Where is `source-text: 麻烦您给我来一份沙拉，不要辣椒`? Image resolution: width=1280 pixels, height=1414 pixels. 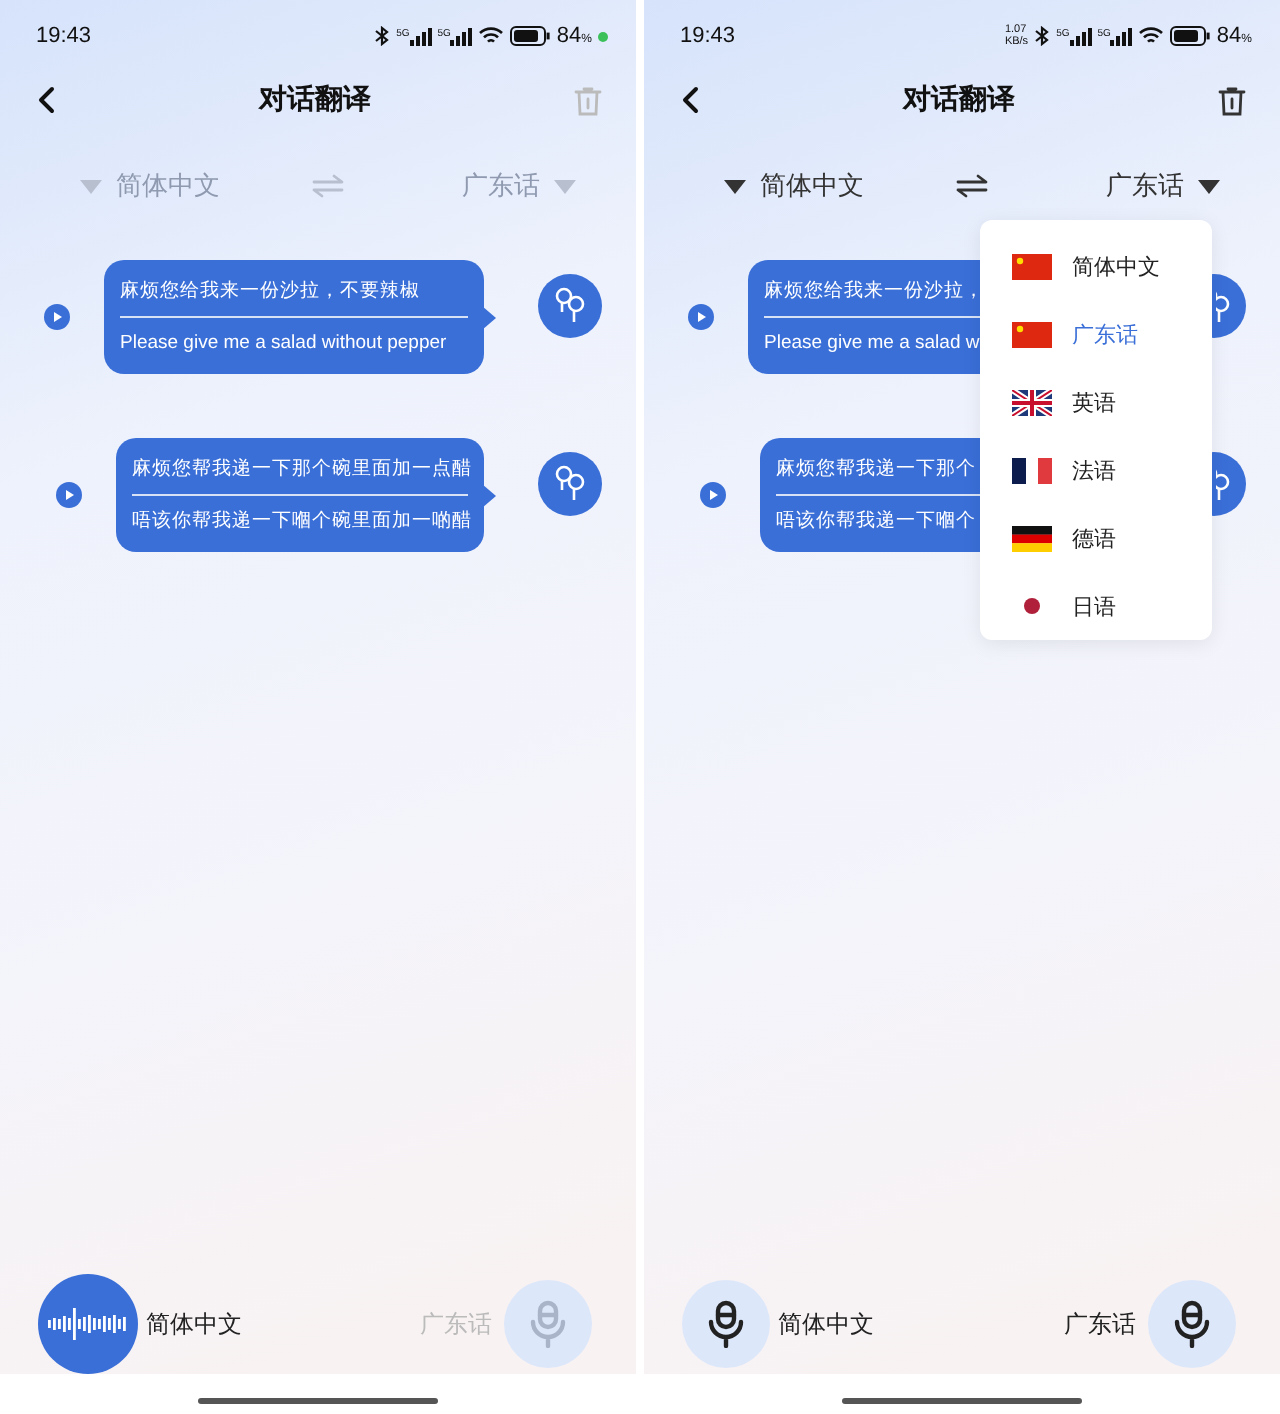
source-text: 麻烦您给我来一份沙拉，不要辣椒 is located at coordinates (270, 292).